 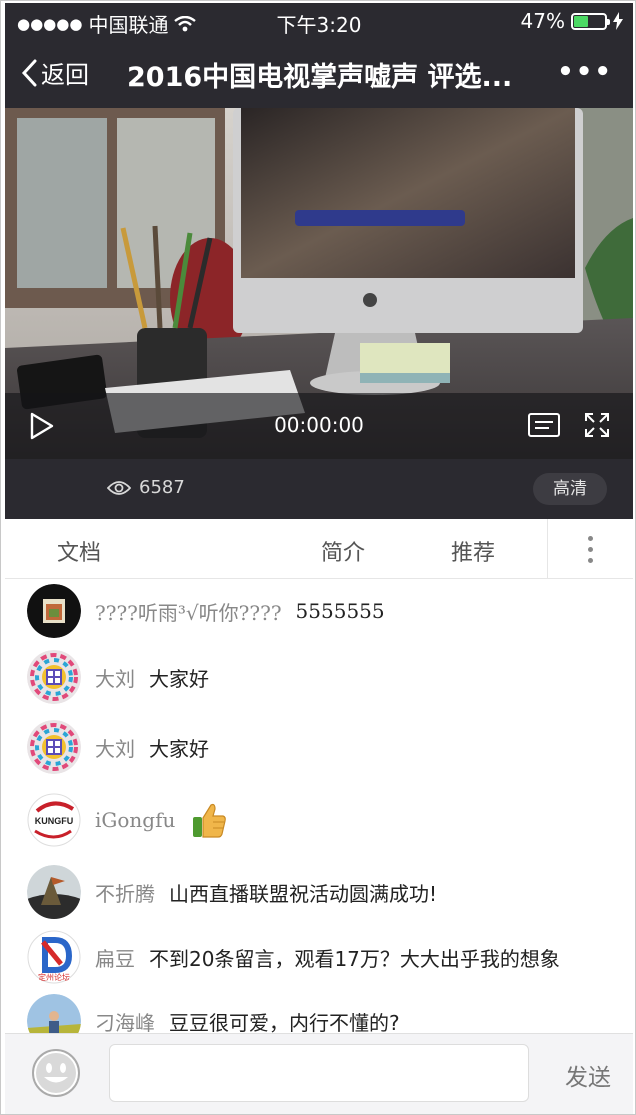 What do you see at coordinates (618, 21) in the screenshot?
I see `charging-icon` at bounding box center [618, 21].